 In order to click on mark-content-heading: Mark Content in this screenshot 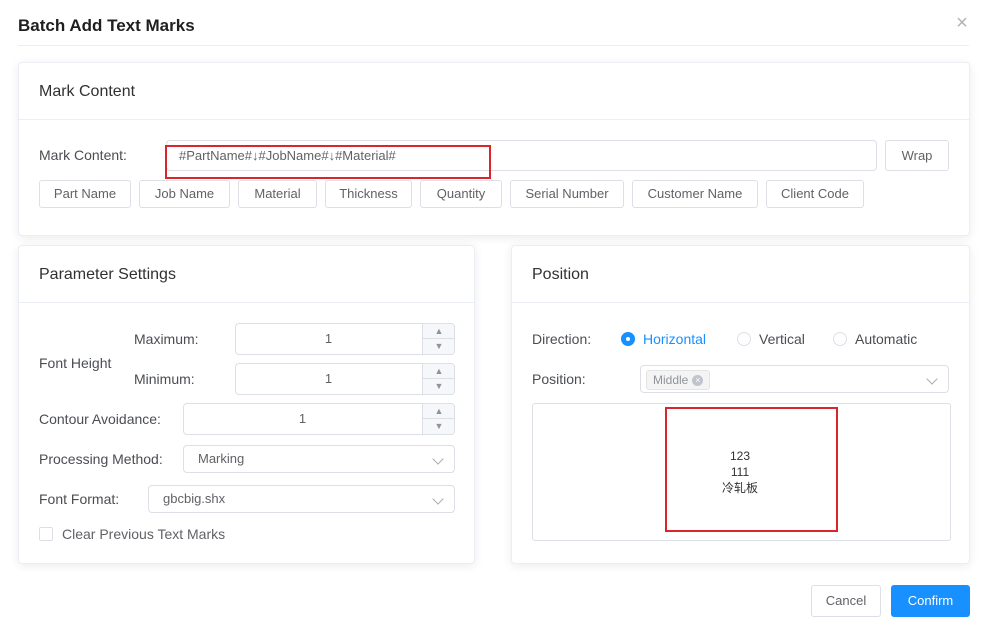, I will do `click(494, 91)`.